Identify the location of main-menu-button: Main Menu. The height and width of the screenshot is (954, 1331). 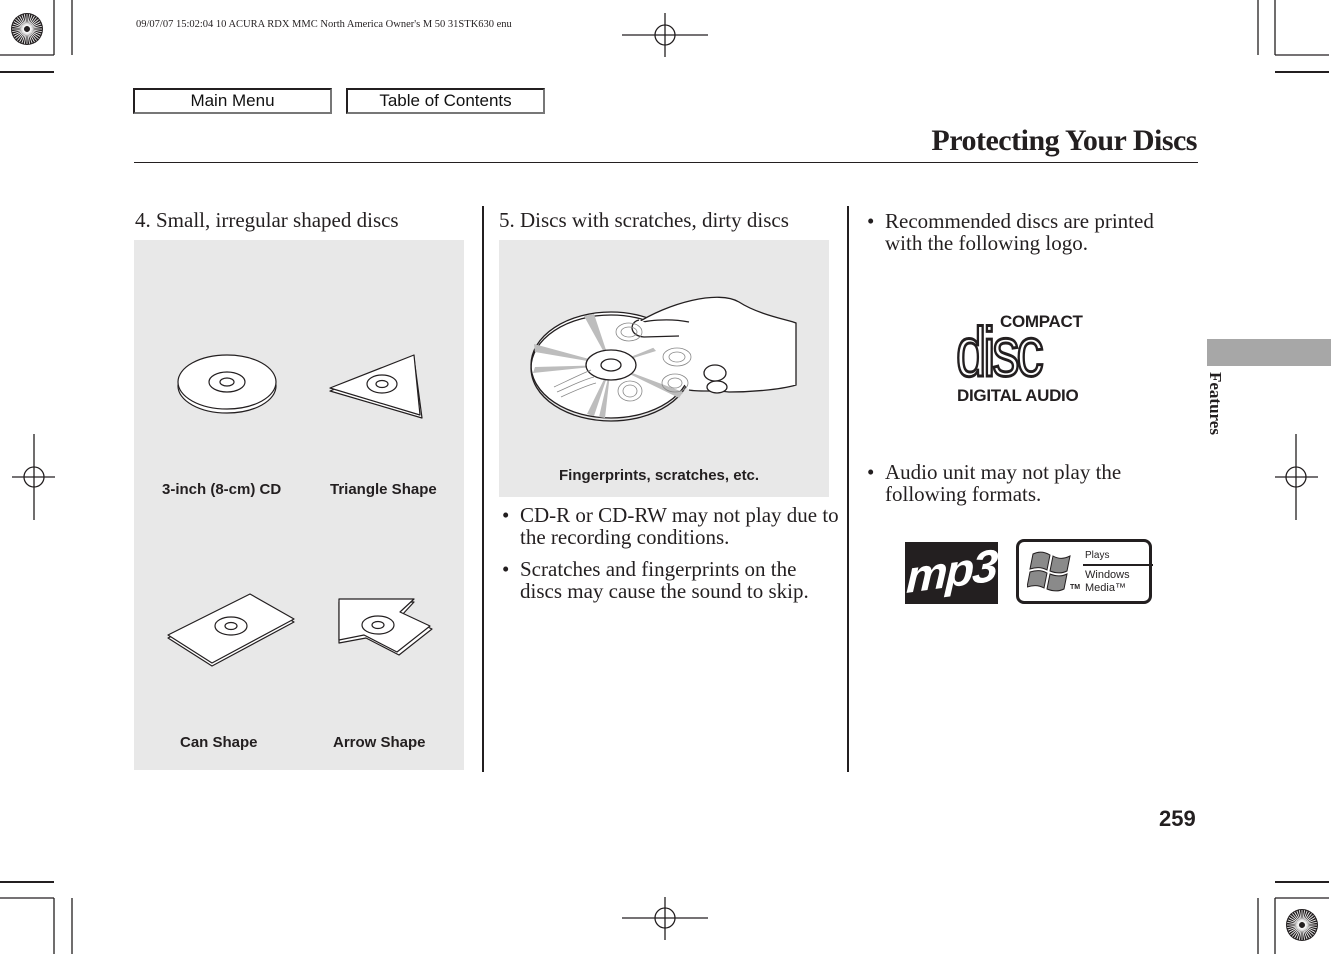
(232, 101).